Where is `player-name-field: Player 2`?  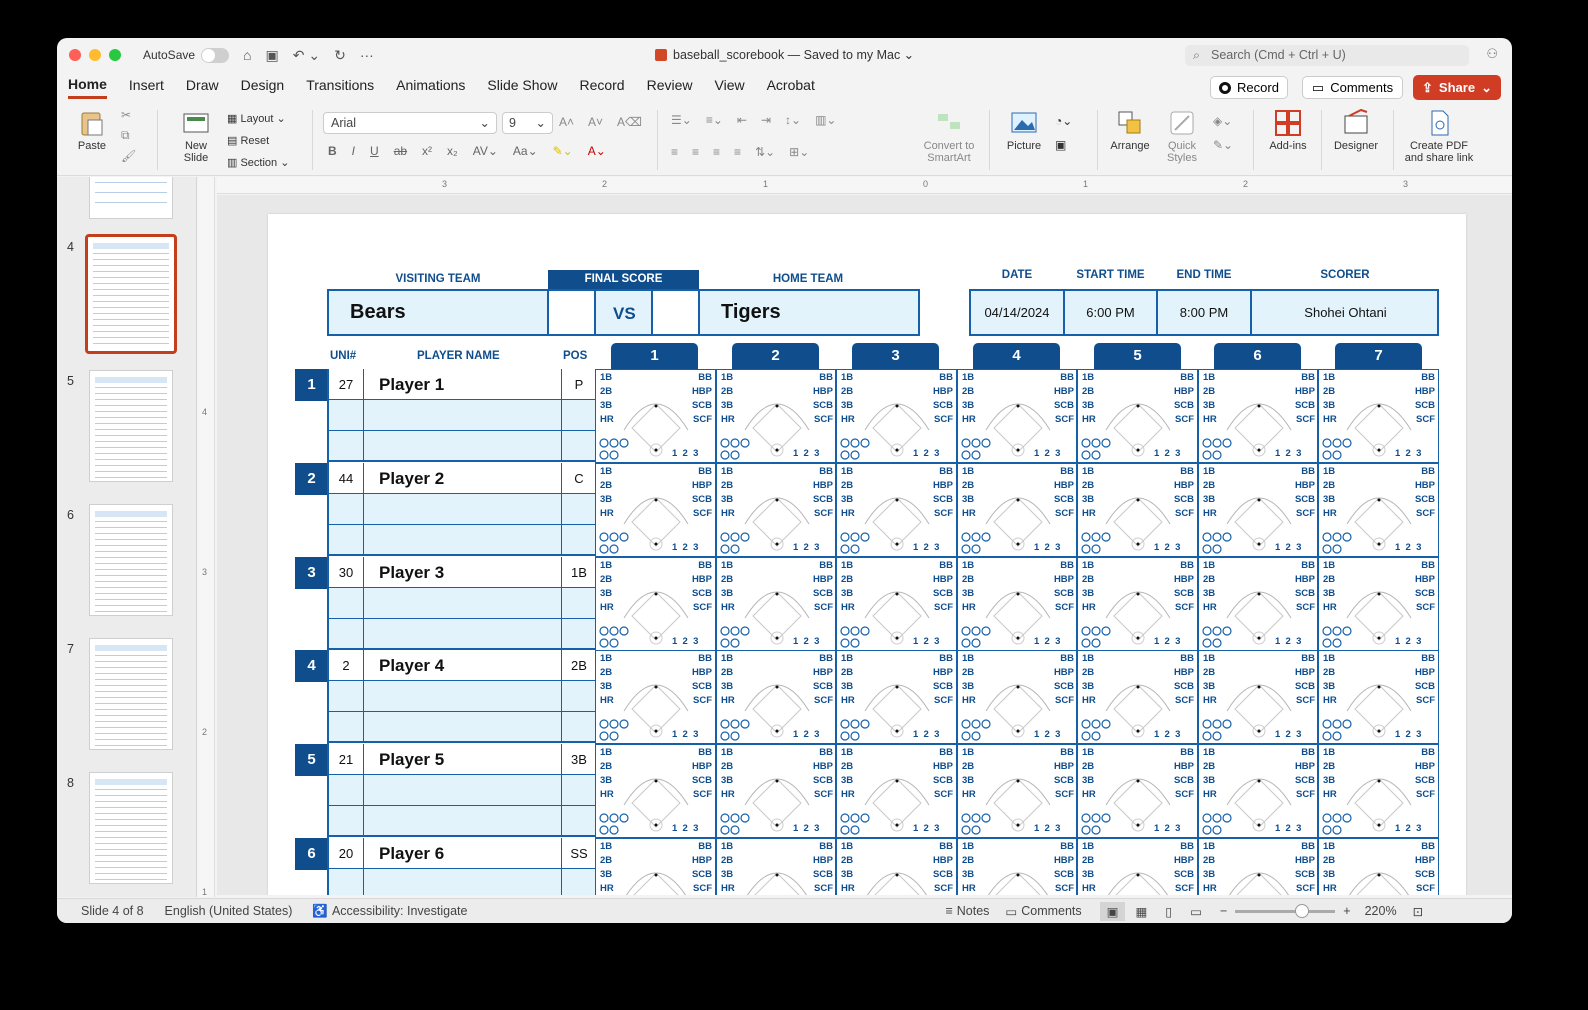 player-name-field: Player 2 is located at coordinates (463, 478).